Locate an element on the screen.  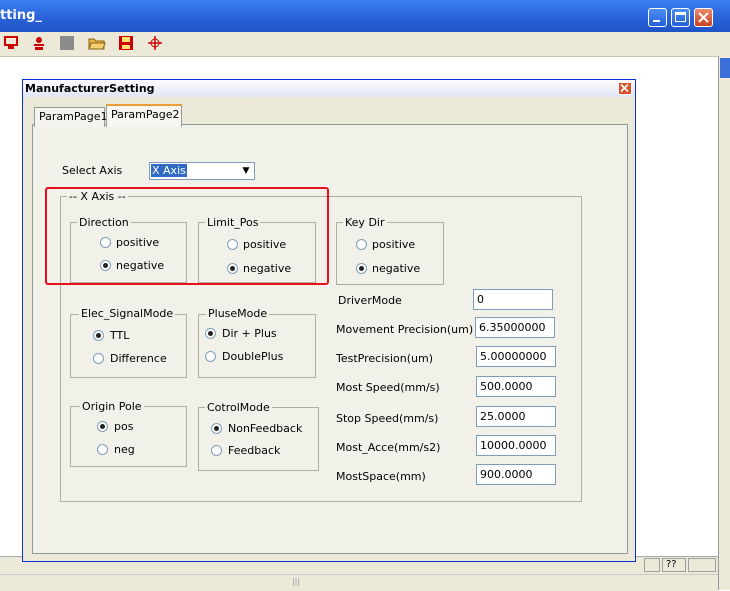
stop-speed-label: Stop Speed(mm/s) is located at coordinates (387, 418).